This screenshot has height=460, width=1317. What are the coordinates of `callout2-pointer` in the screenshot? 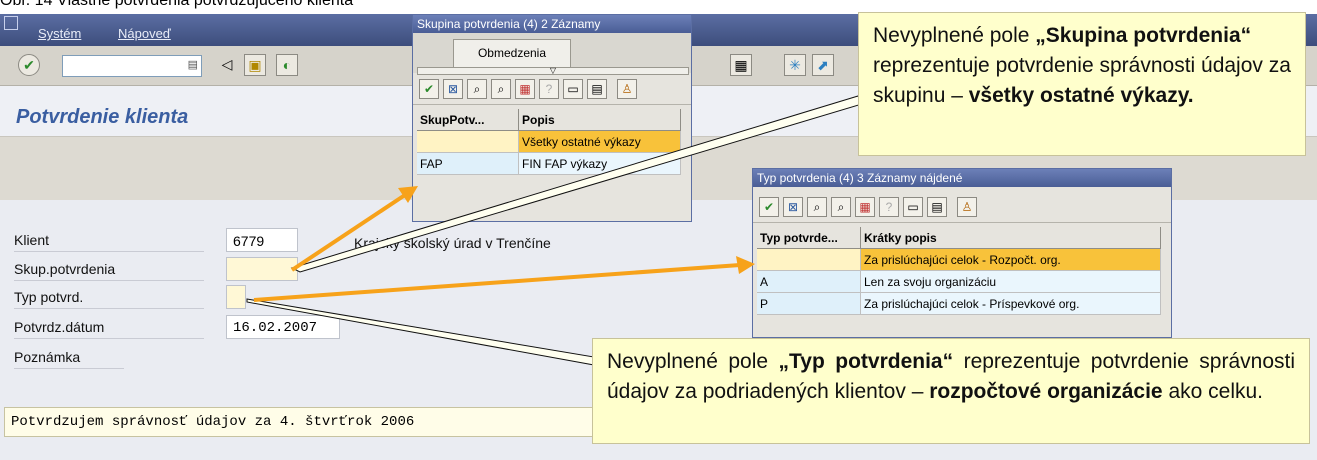 It's located at (420, 332).